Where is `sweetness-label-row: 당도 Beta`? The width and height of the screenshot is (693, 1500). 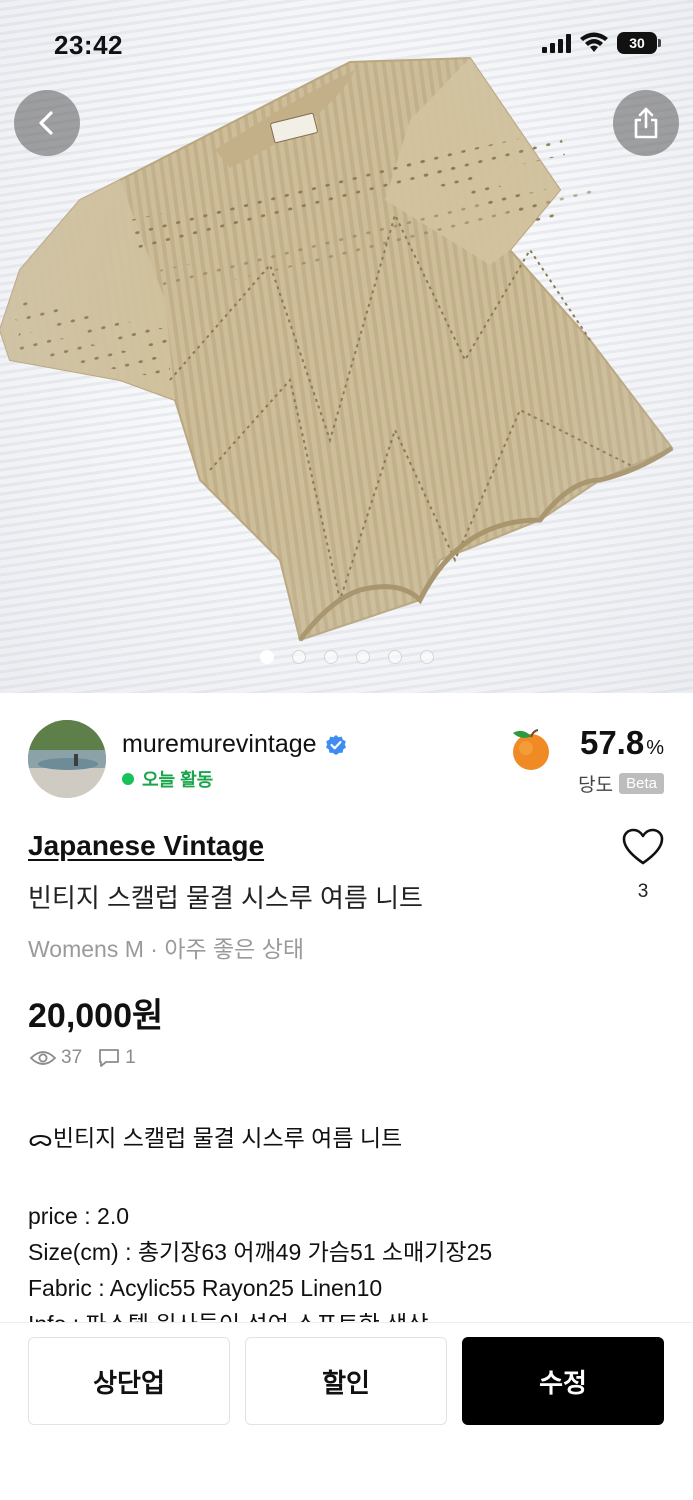
sweetness-label-row: 당도 Beta is located at coordinates (621, 783).